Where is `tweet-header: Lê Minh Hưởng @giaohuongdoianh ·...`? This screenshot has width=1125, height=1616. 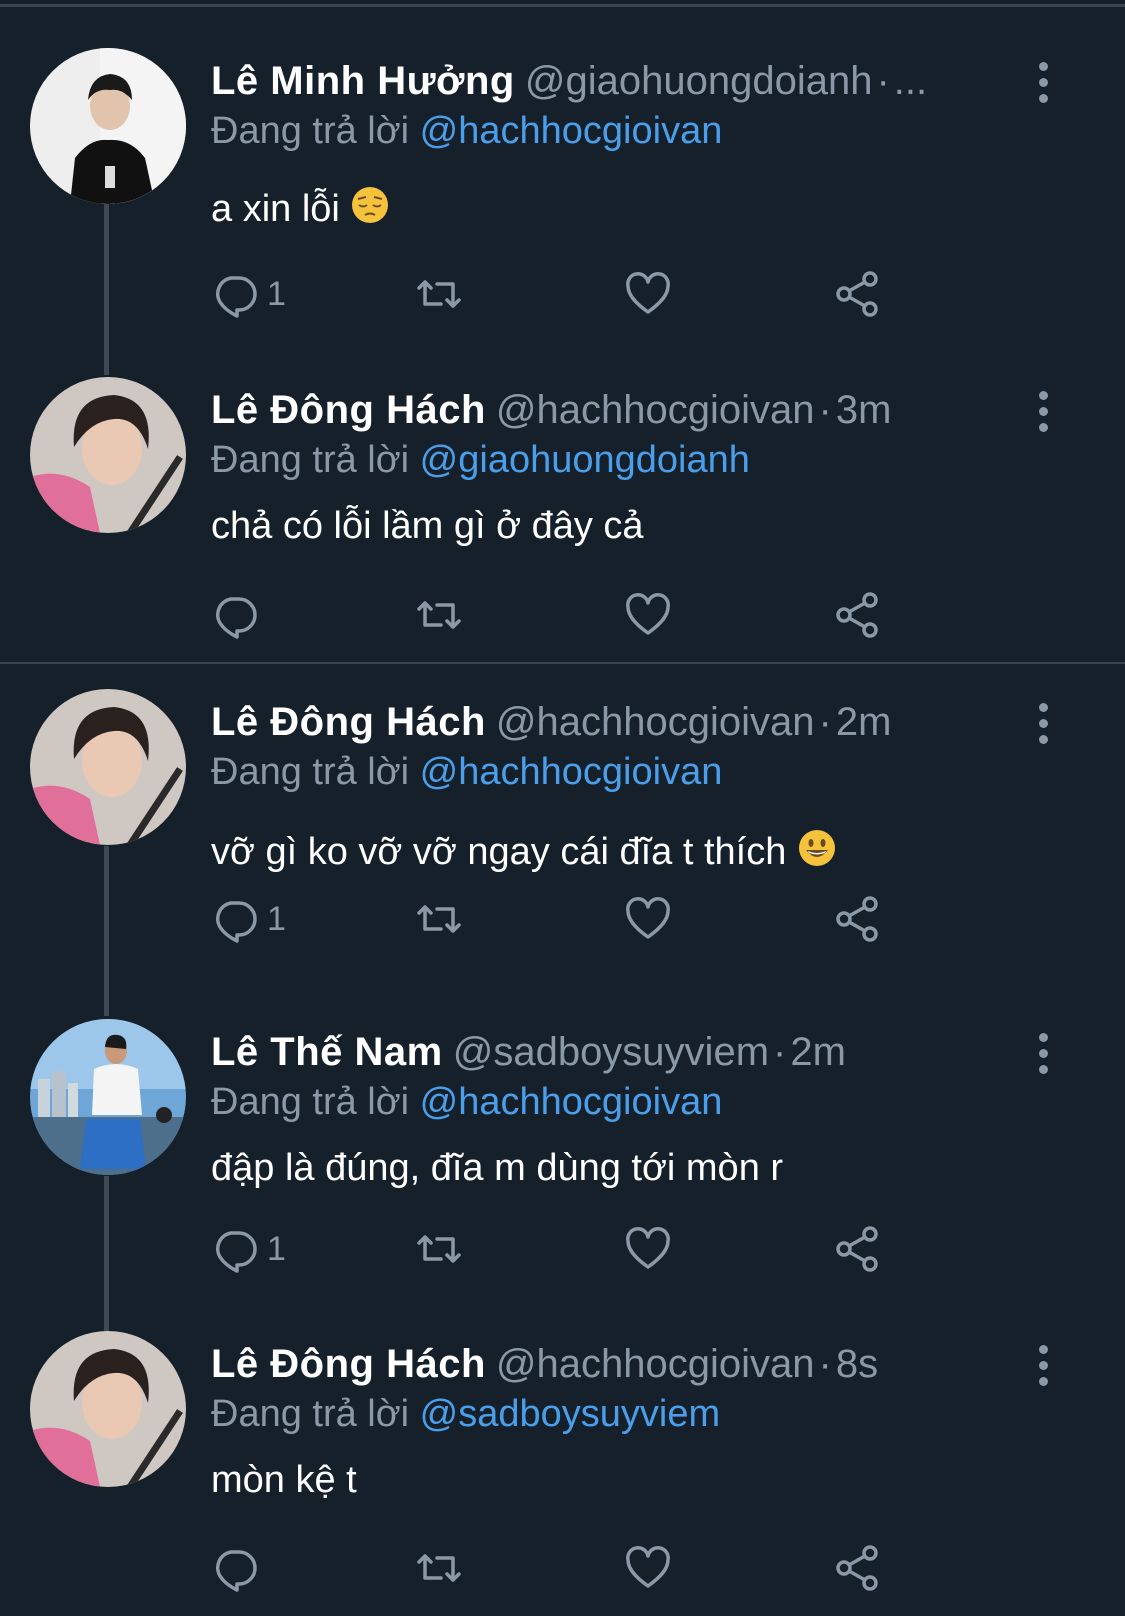 tweet-header: Lê Minh Hưởng @giaohuongdoianh ·... is located at coordinates (569, 81).